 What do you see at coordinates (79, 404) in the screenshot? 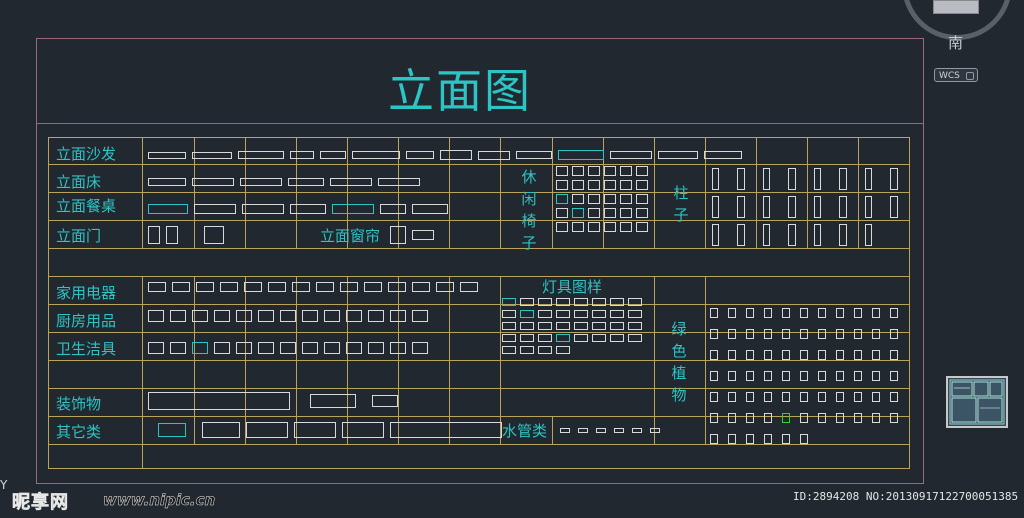
I see `category-decoration: 装饰物` at bounding box center [79, 404].